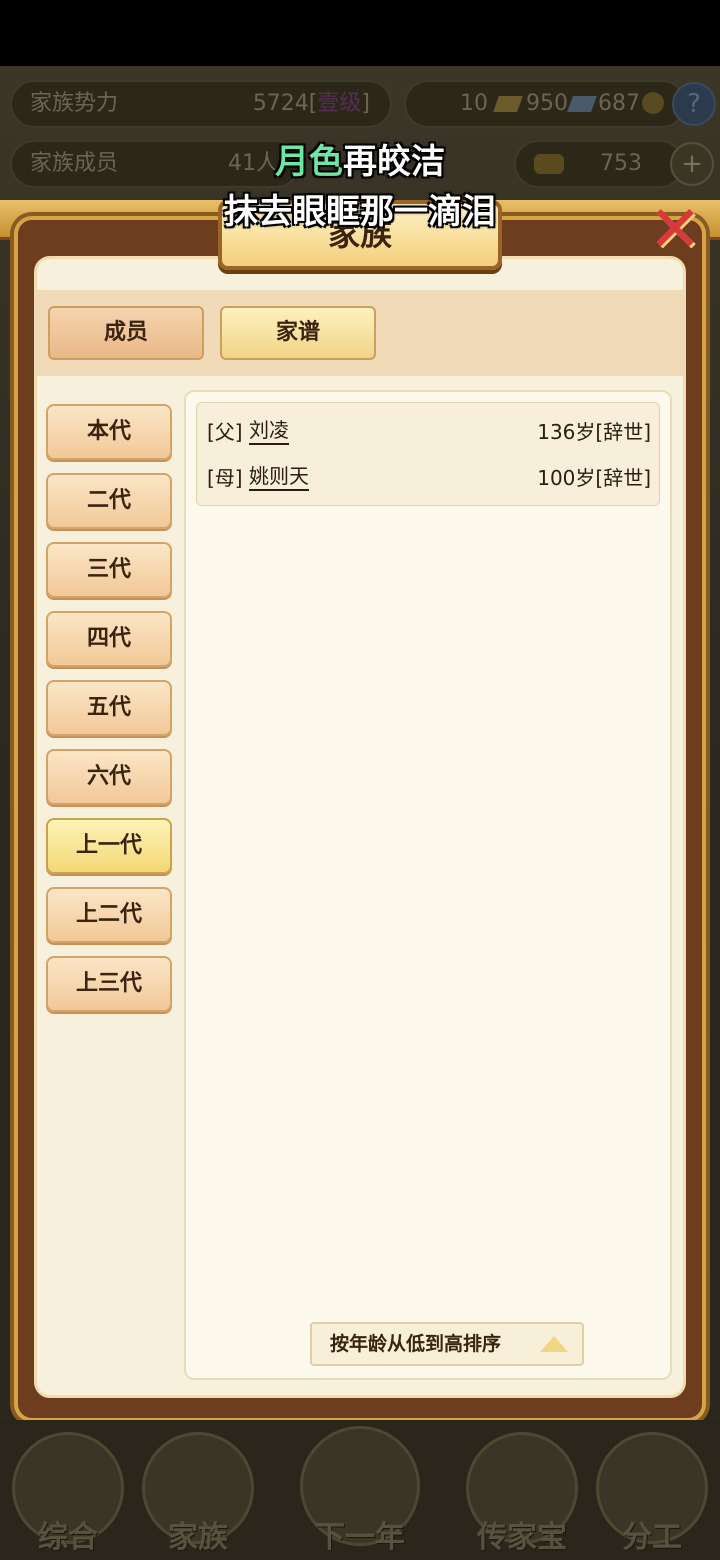 This screenshot has width=720, height=1560. I want to click on clan-power-value: 5724[, so click(285, 103).